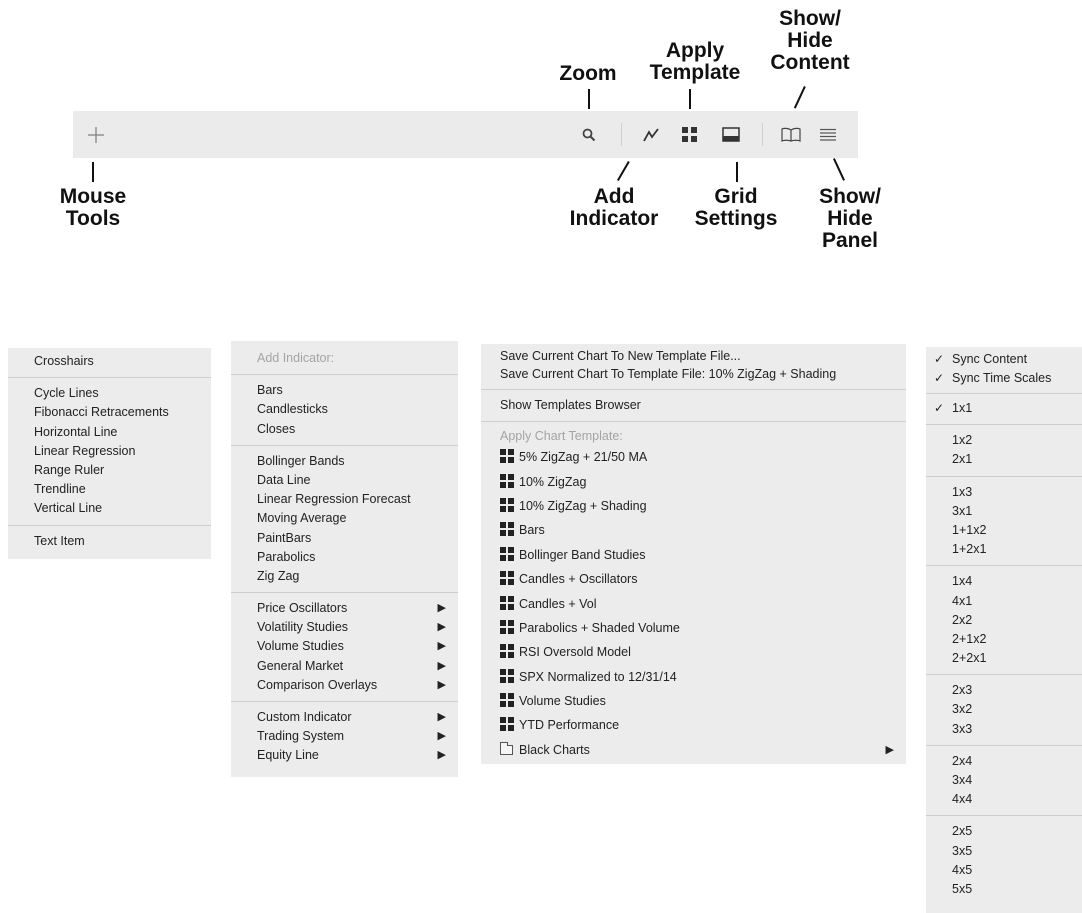 This screenshot has height=913, width=1082. What do you see at coordinates (1004, 581) in the screenshot?
I see `grid-layout-option: 1x4` at bounding box center [1004, 581].